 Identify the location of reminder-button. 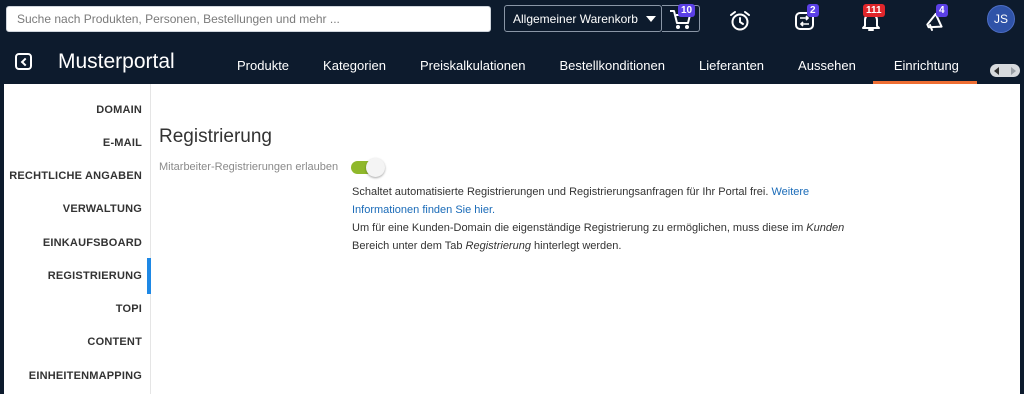
(740, 20).